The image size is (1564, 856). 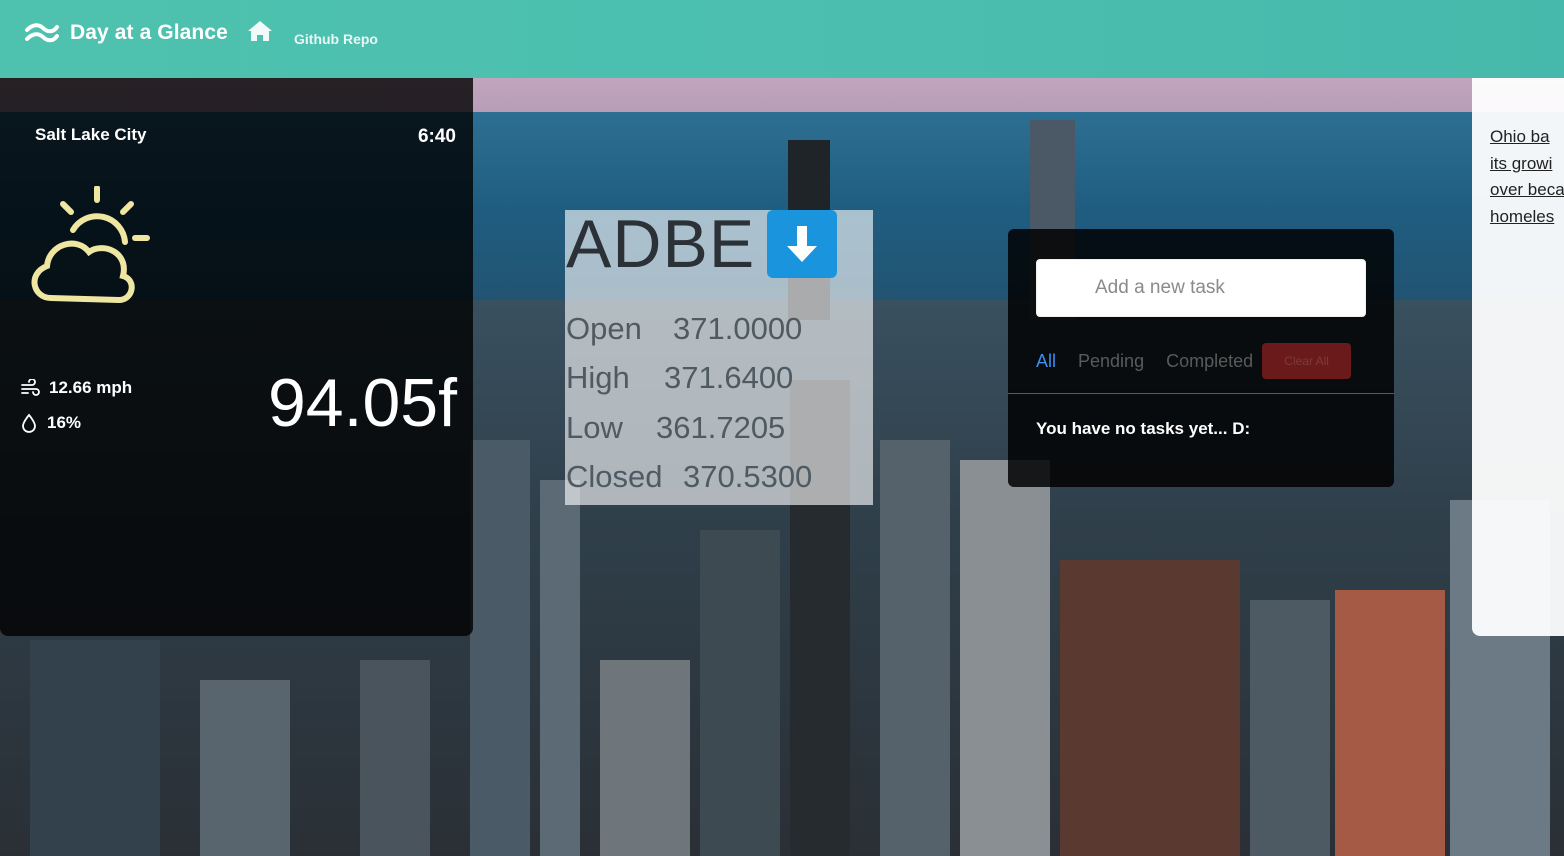 What do you see at coordinates (782, 39) in the screenshot?
I see `top-nav: Day at a Glance Github Repo` at bounding box center [782, 39].